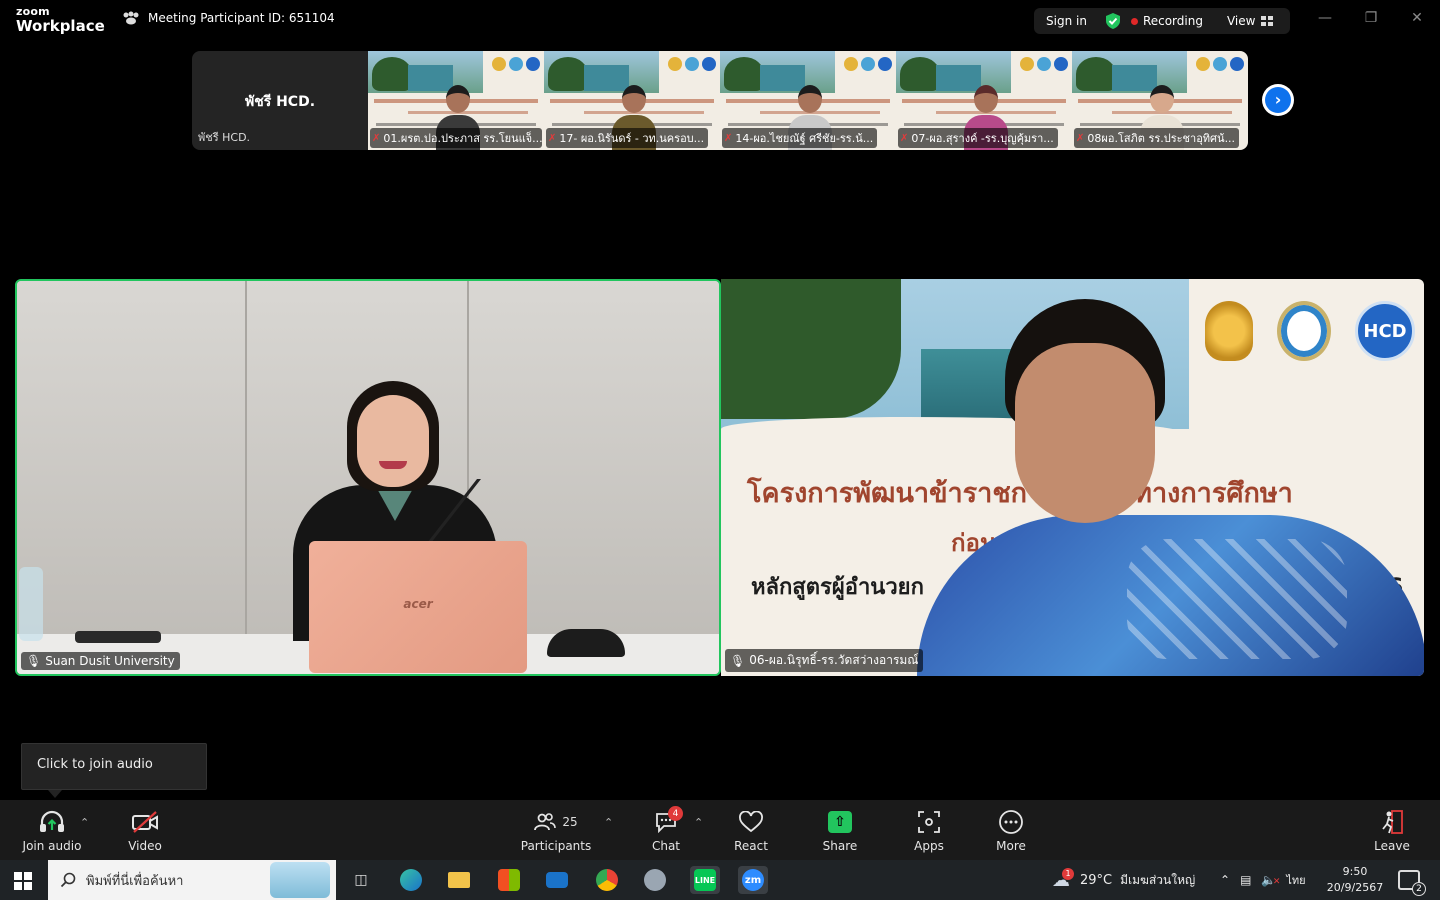 This screenshot has height=900, width=1440. I want to click on participants-button: 25 Participants, so click(556, 830).